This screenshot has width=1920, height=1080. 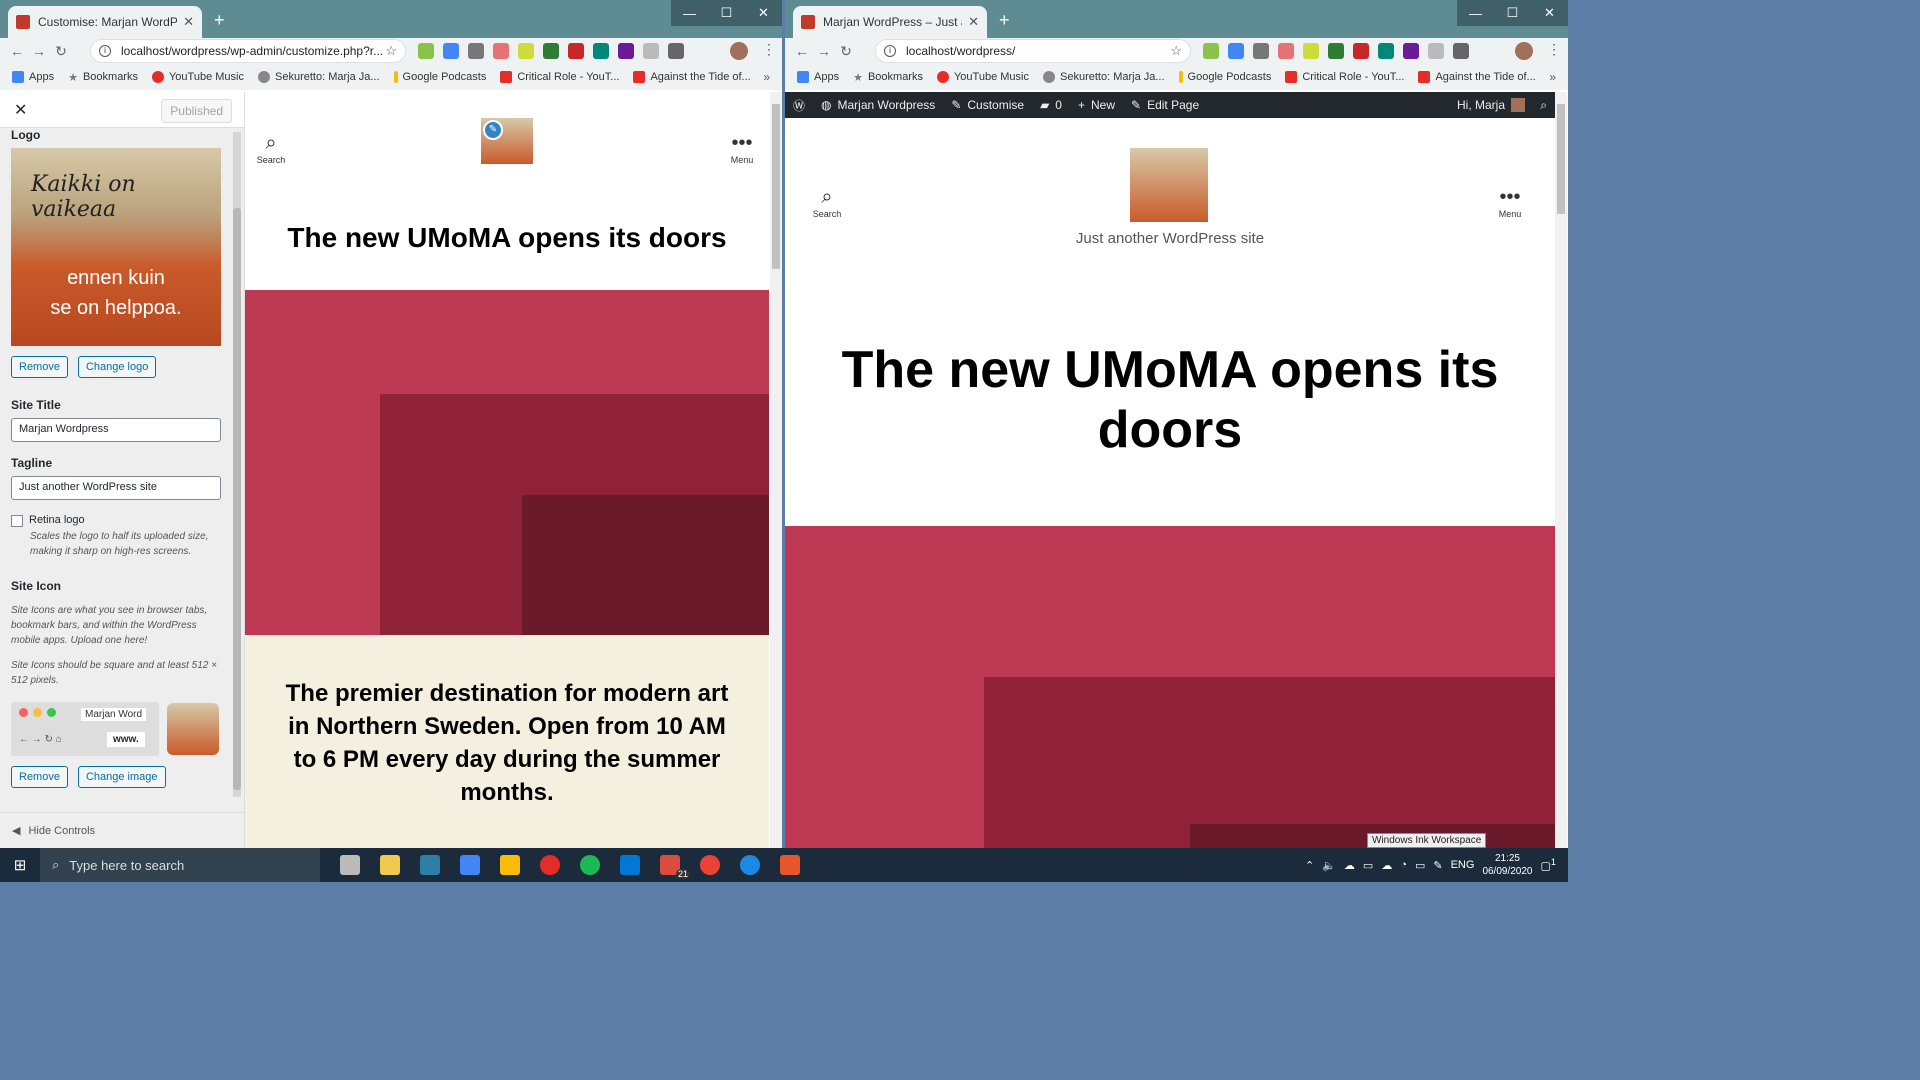 What do you see at coordinates (493, 130) in the screenshot?
I see `edit-pencil-icon: ✎` at bounding box center [493, 130].